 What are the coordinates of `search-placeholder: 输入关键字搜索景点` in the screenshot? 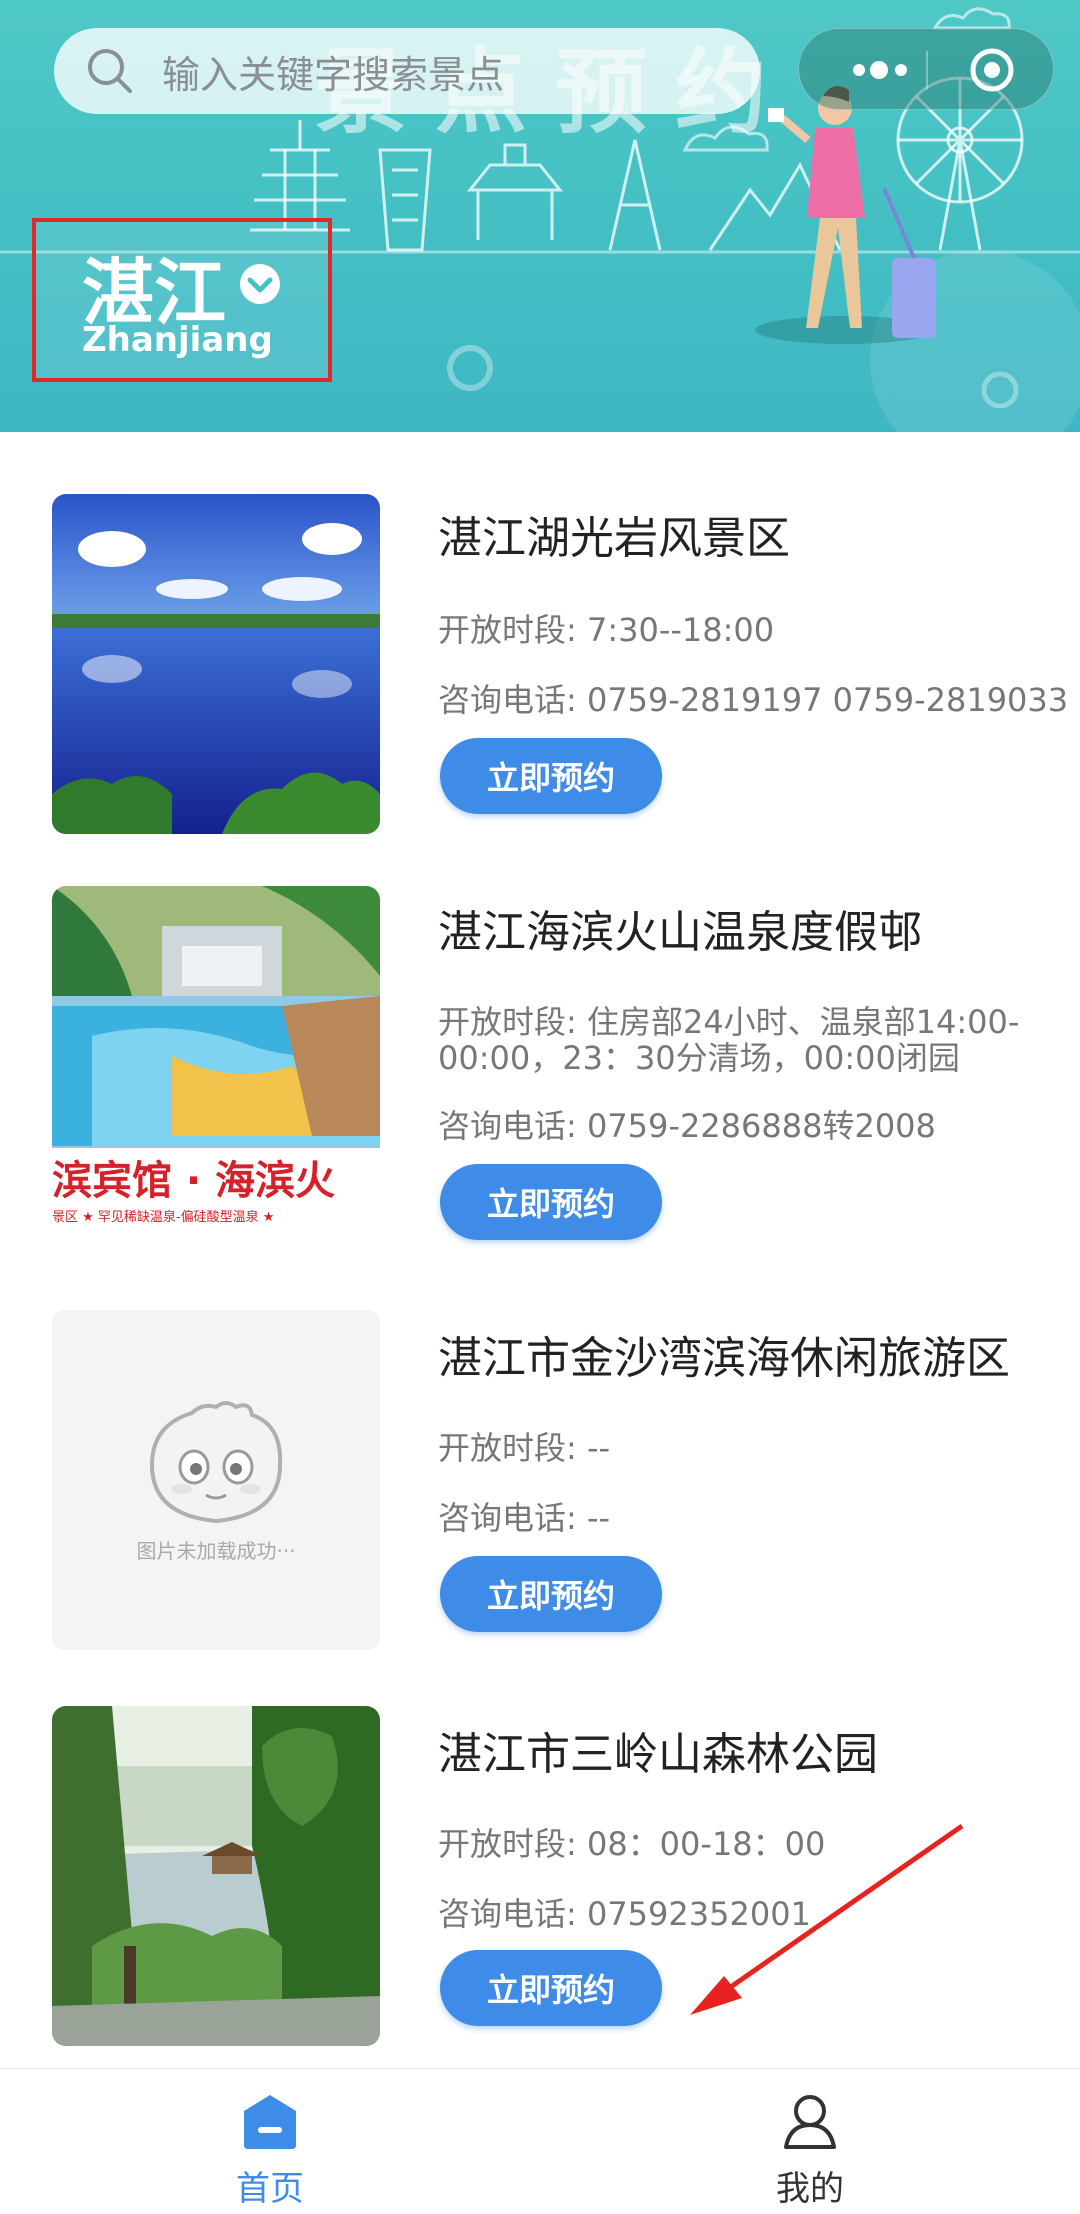 It's located at (333, 74).